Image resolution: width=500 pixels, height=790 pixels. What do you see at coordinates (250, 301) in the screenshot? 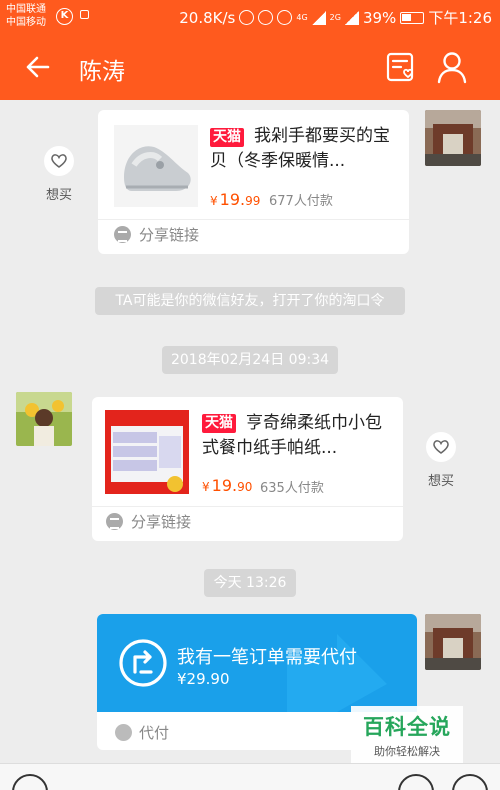
I see `wechat-notice: TA可能是你的微信好友，打开了你的淘口令` at bounding box center [250, 301].